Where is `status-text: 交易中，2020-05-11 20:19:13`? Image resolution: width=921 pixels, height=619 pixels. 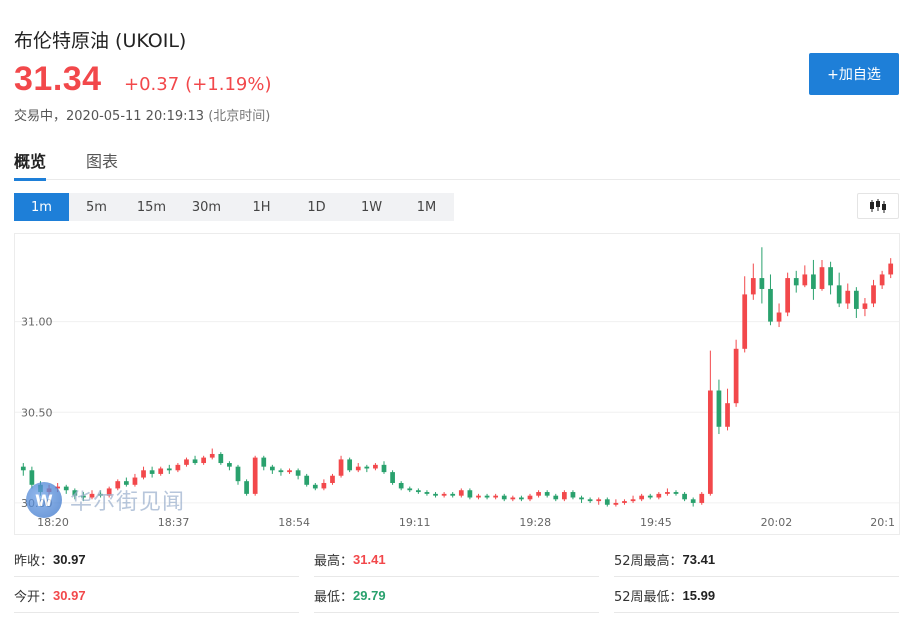 status-text: 交易中，2020-05-11 20:19:13 is located at coordinates (109, 116).